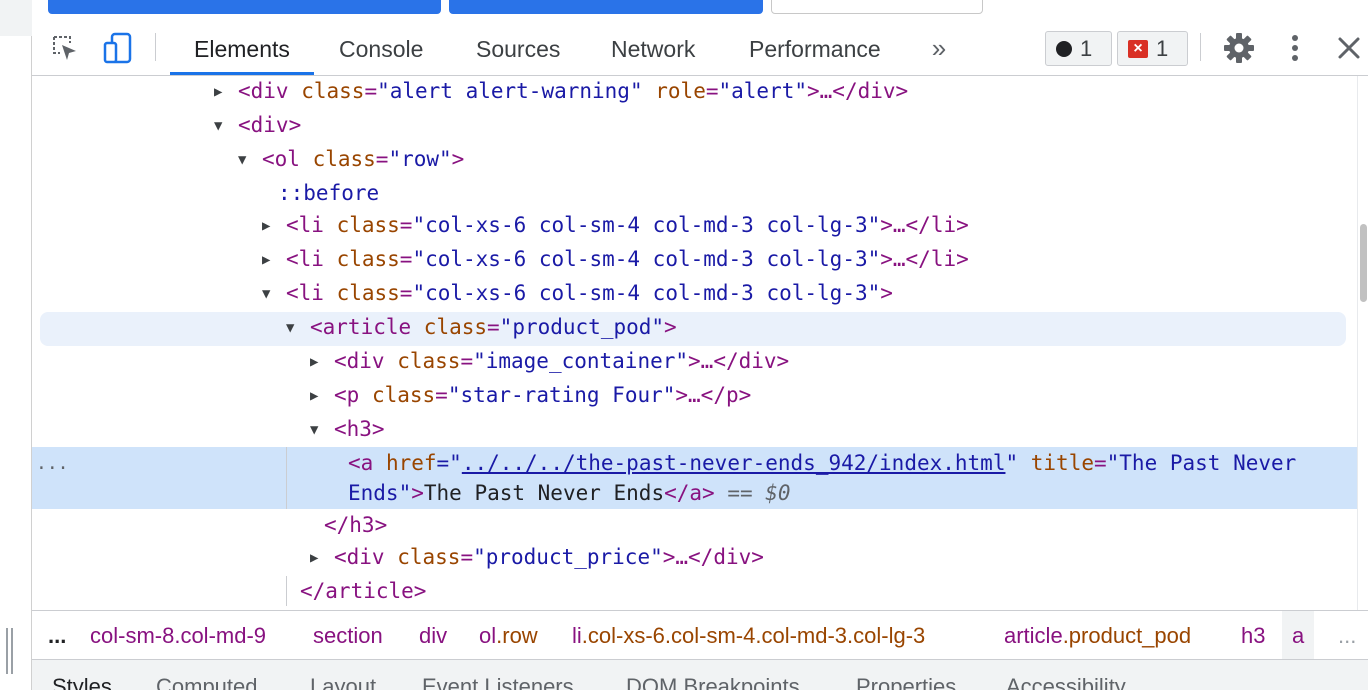 The width and height of the screenshot is (1368, 690). What do you see at coordinates (508, 635) in the screenshot?
I see `breadcrumb-item: ol.row` at bounding box center [508, 635].